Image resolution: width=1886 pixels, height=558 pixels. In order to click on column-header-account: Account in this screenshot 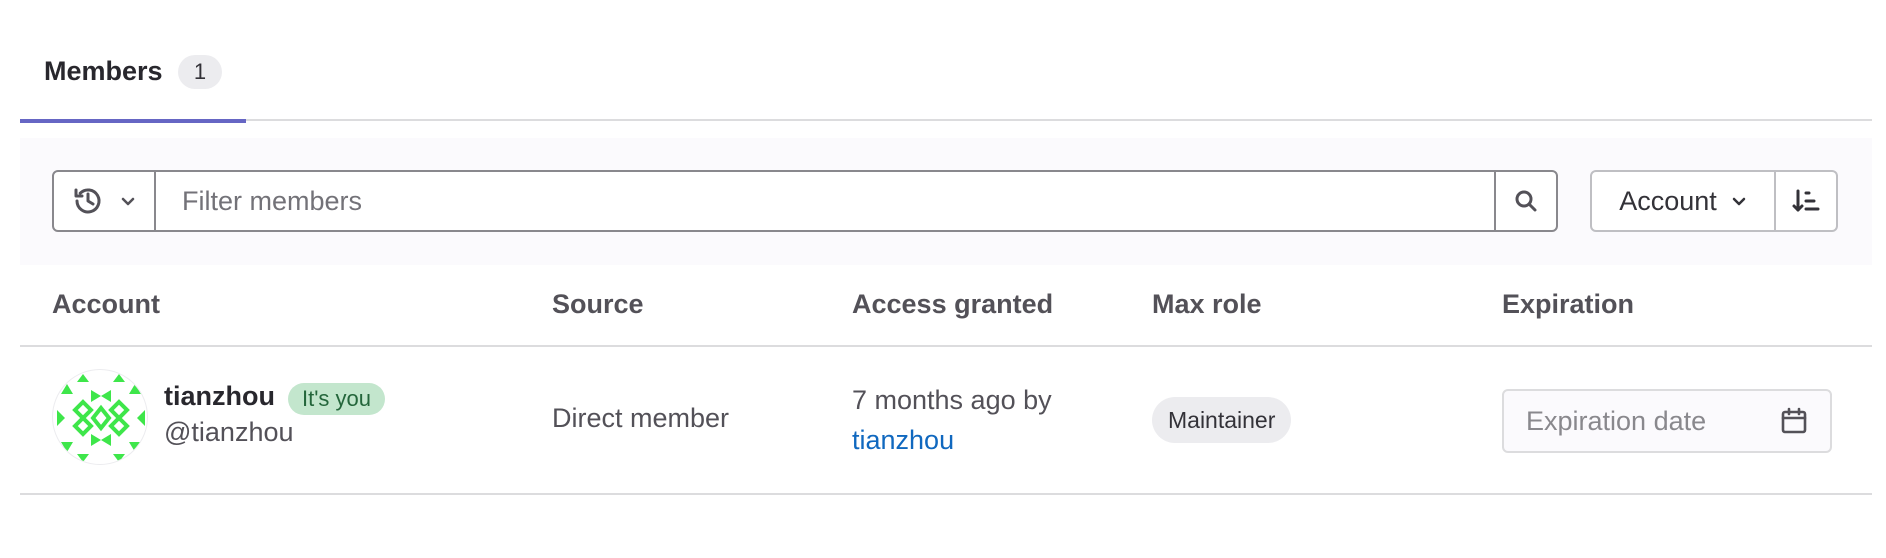, I will do `click(106, 304)`.